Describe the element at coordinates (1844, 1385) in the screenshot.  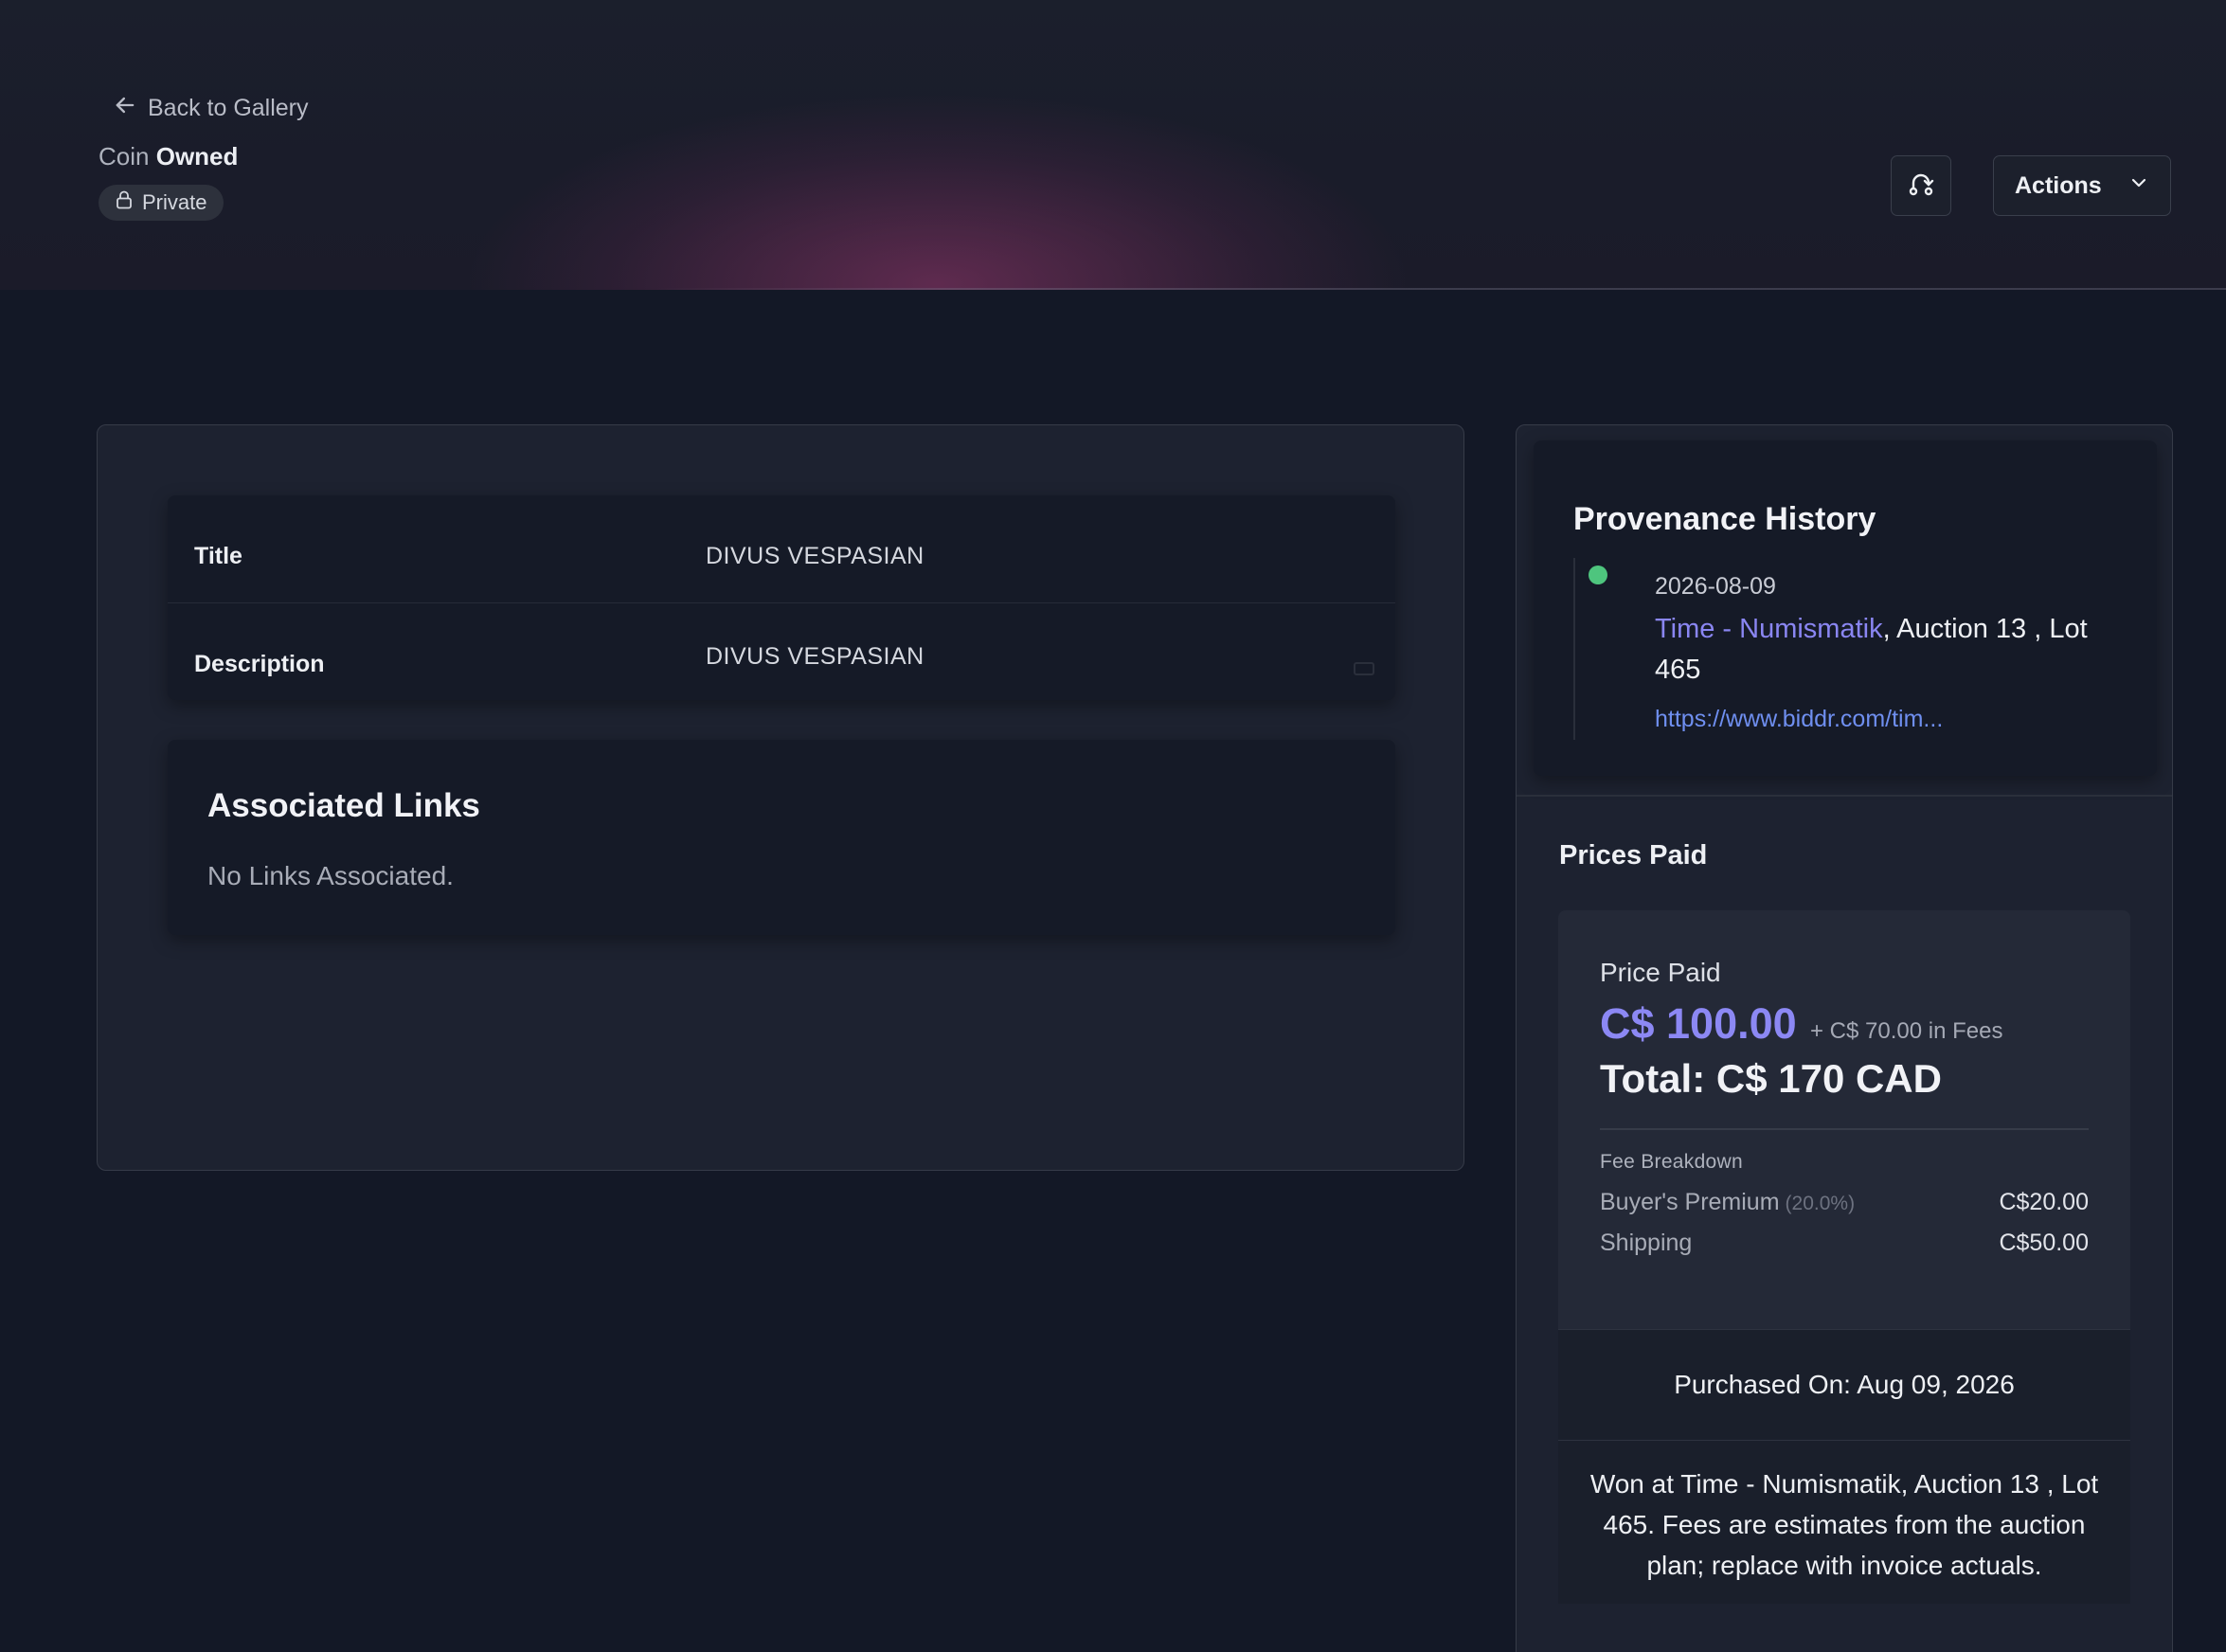
I see `purchased-on: Purchased On: Aug 09, 2026` at that location.